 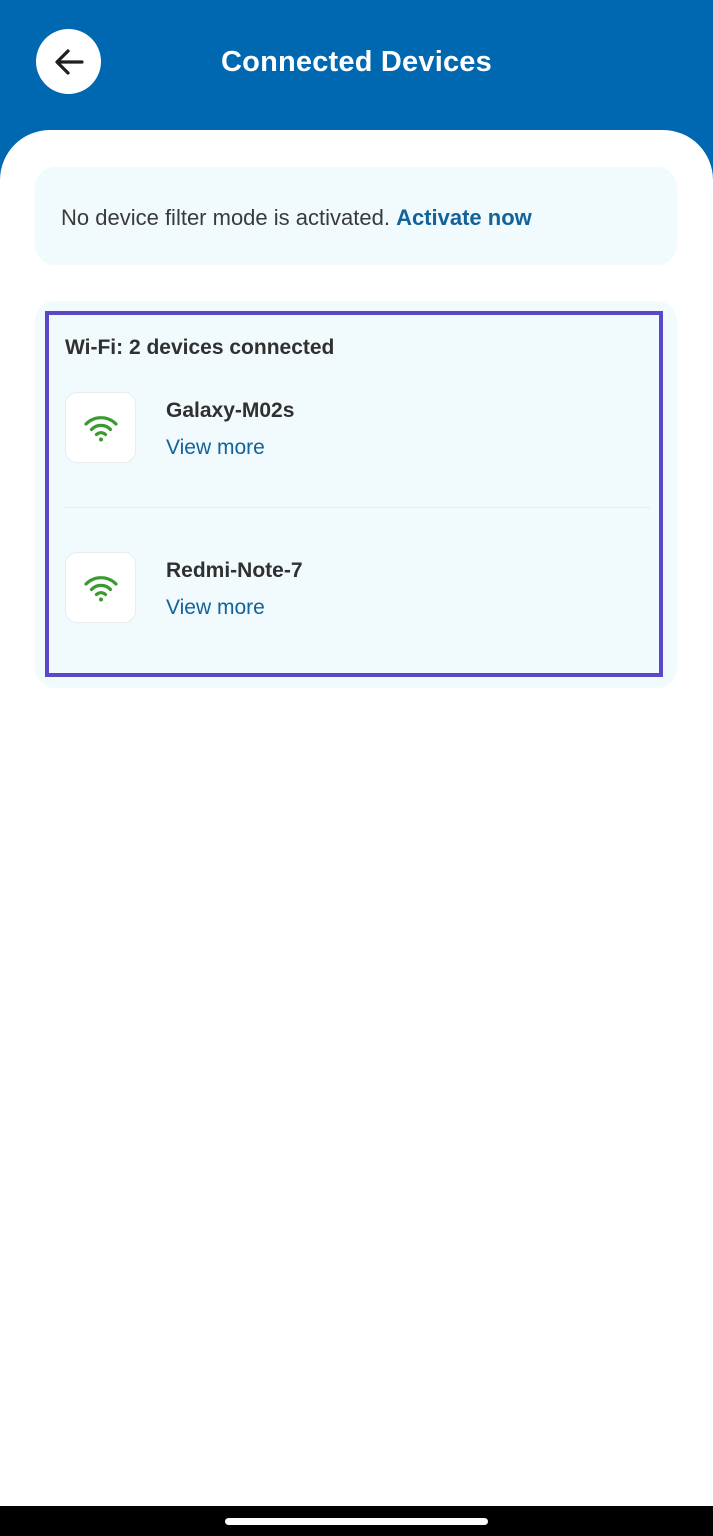 What do you see at coordinates (200, 347) in the screenshot?
I see `wifi-section-title: Wi-Fi: 2 devices connected` at bounding box center [200, 347].